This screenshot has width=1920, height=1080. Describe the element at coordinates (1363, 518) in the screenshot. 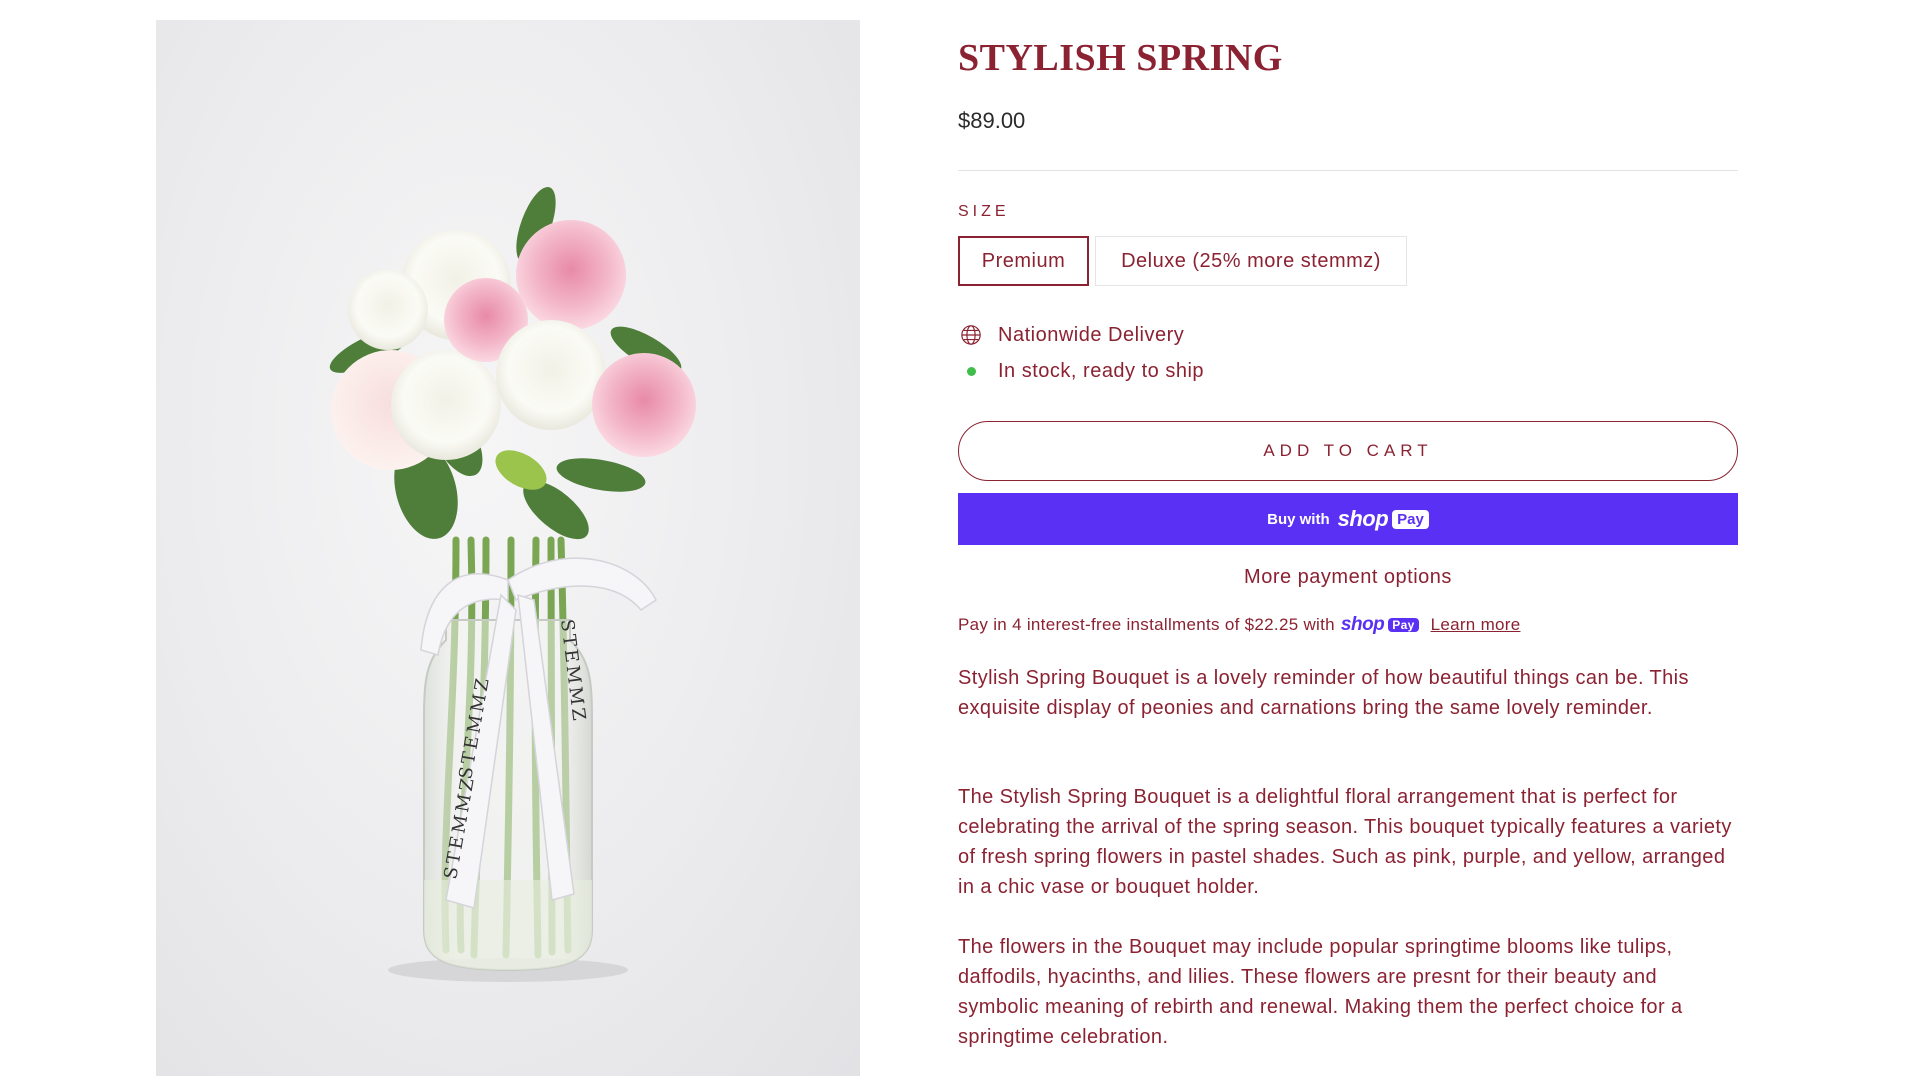

I see `shop-pay-logo: shop` at that location.